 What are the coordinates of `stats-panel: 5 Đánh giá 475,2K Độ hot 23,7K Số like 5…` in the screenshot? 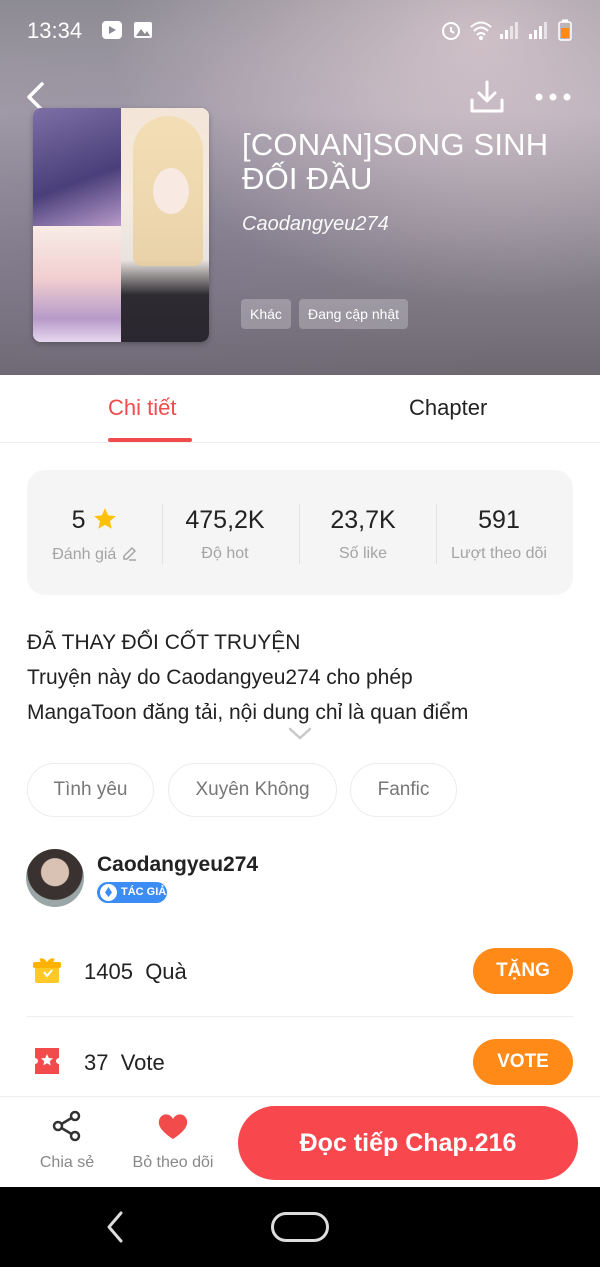 It's located at (300, 532).